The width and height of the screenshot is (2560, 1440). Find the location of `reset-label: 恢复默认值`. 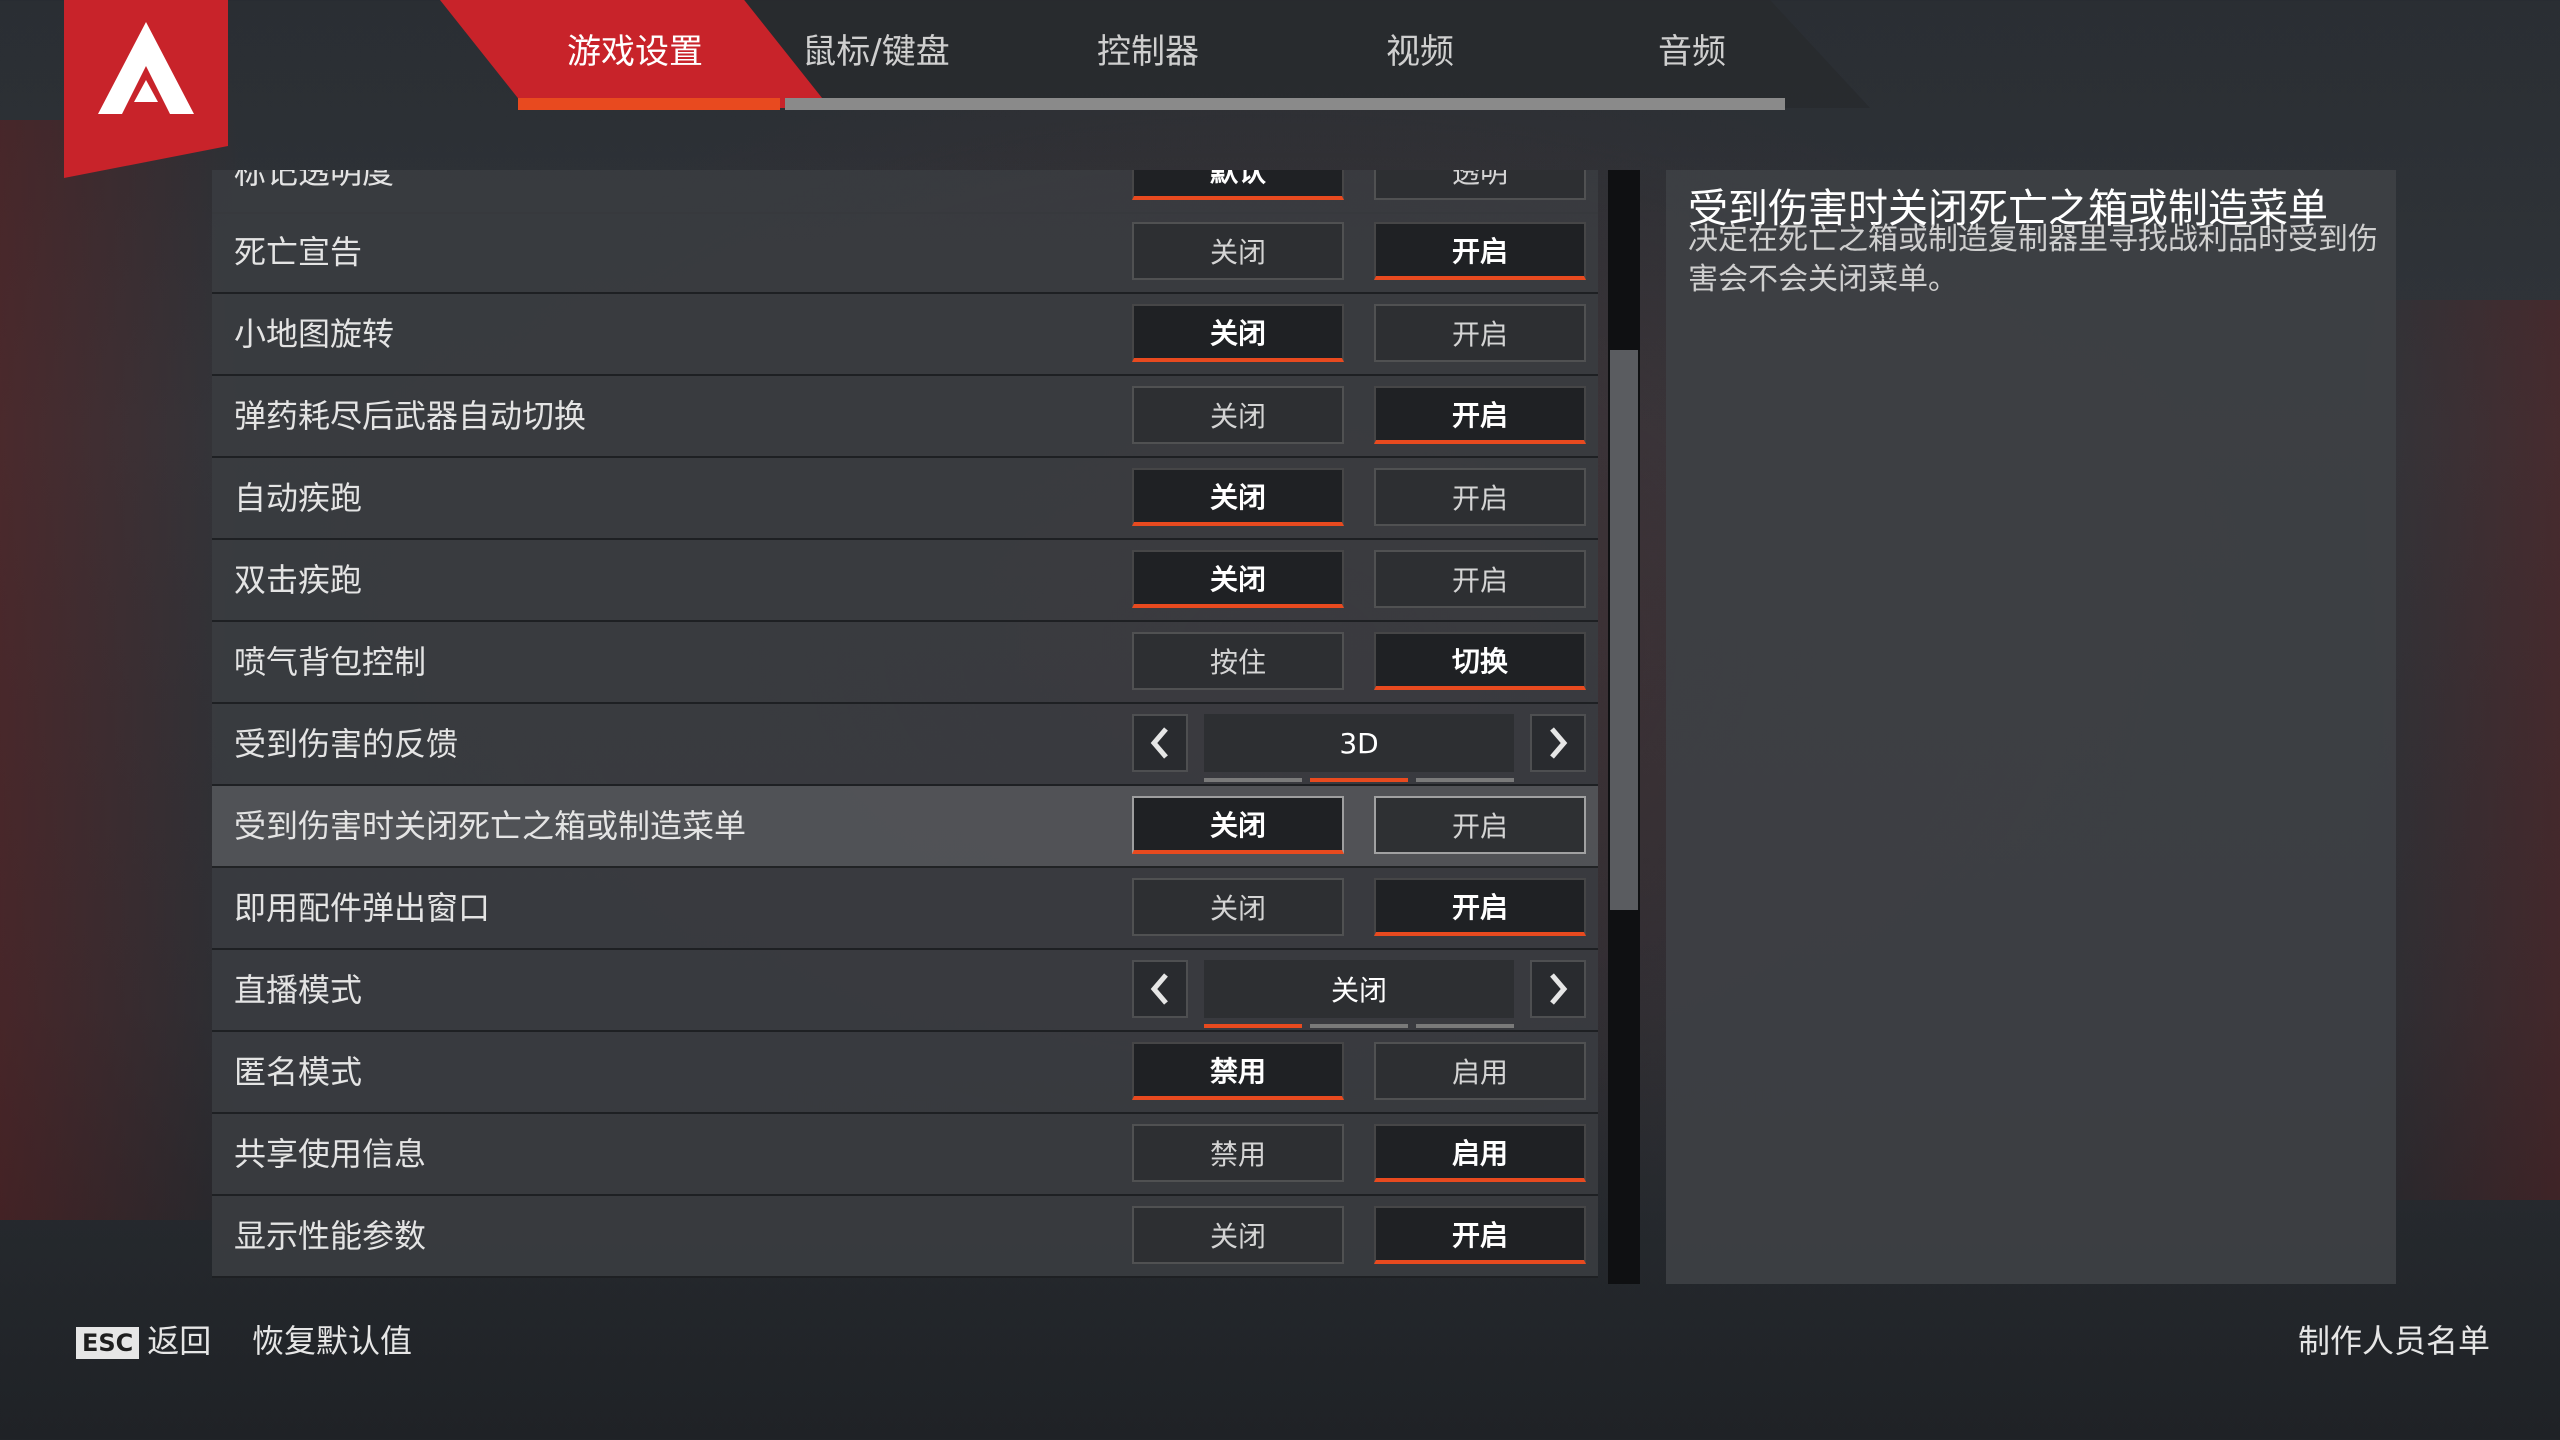

reset-label: 恢复默认值 is located at coordinates (332, 1341).